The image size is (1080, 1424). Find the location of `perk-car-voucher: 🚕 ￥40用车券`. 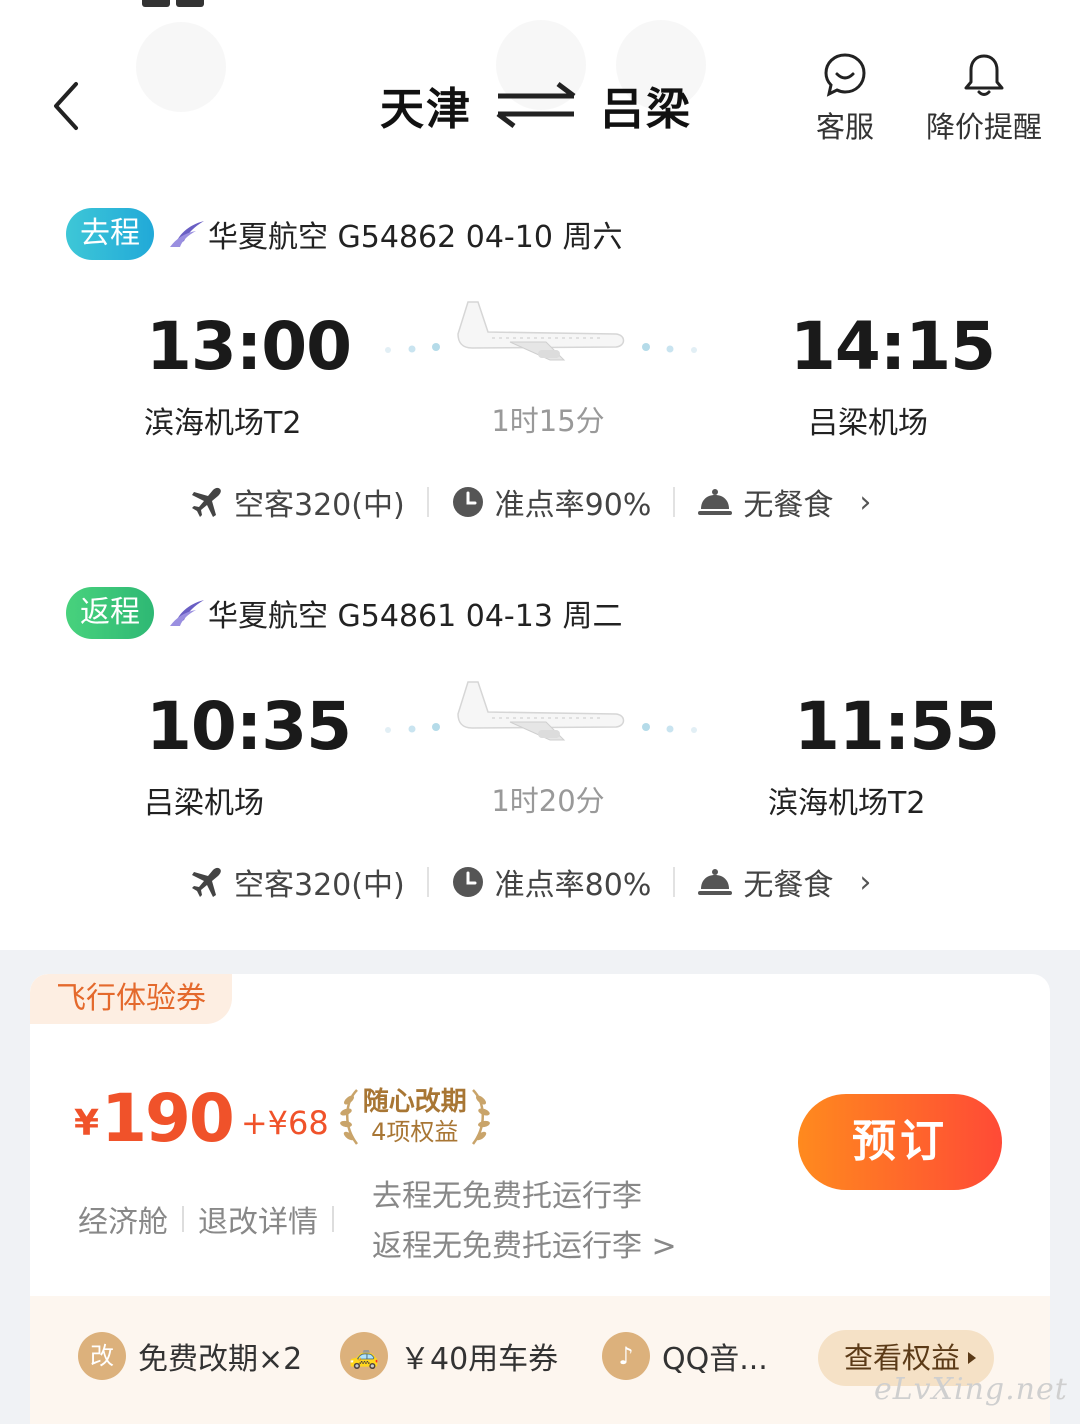

perk-car-voucher: 🚕 ￥40用车券 is located at coordinates (449, 1356).